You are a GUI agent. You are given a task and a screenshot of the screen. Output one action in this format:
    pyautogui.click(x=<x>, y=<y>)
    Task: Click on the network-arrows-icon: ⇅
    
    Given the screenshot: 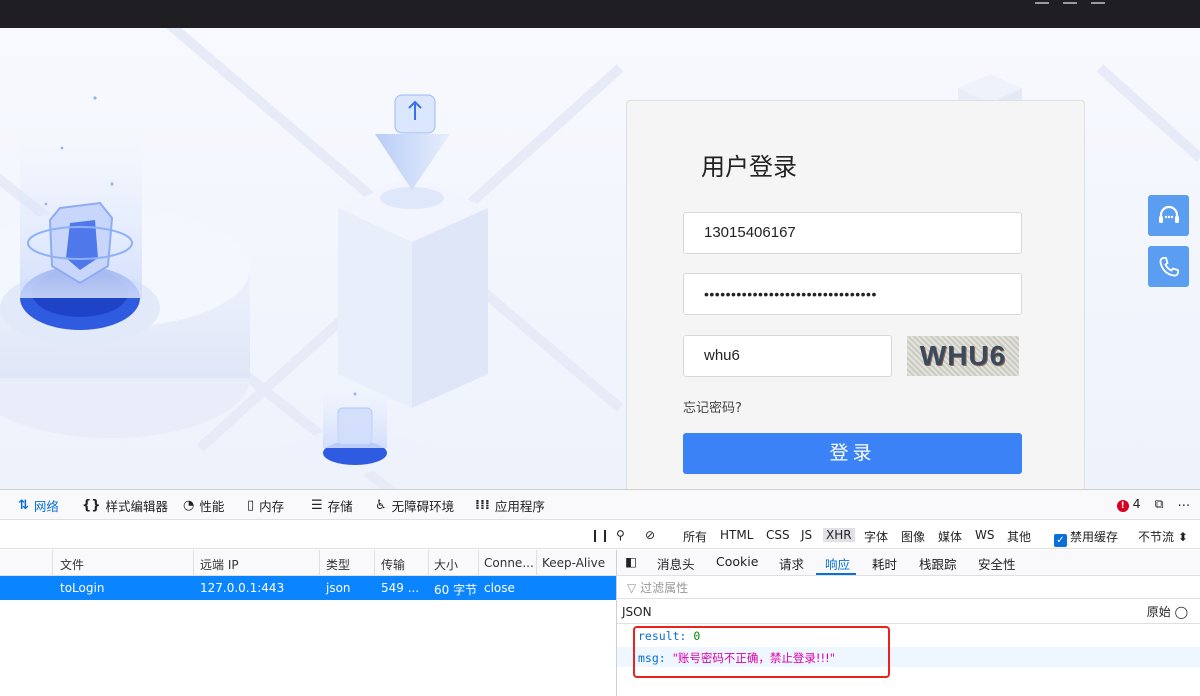 What is the action you would take?
    pyautogui.click(x=23, y=505)
    